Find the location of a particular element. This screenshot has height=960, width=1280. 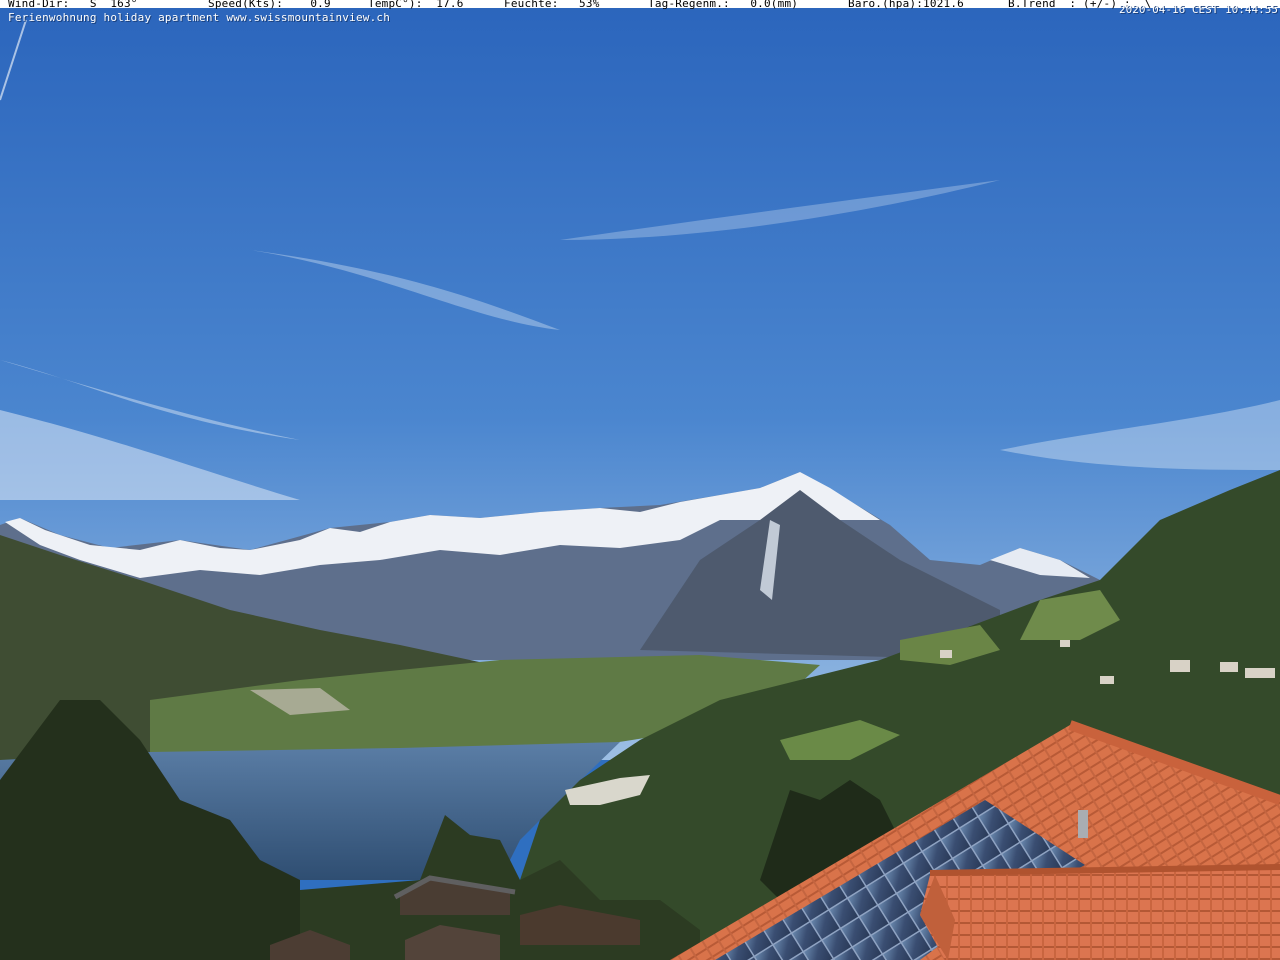

barometer-readout: Baro.(hpa):1021.6 is located at coordinates (906, 5).